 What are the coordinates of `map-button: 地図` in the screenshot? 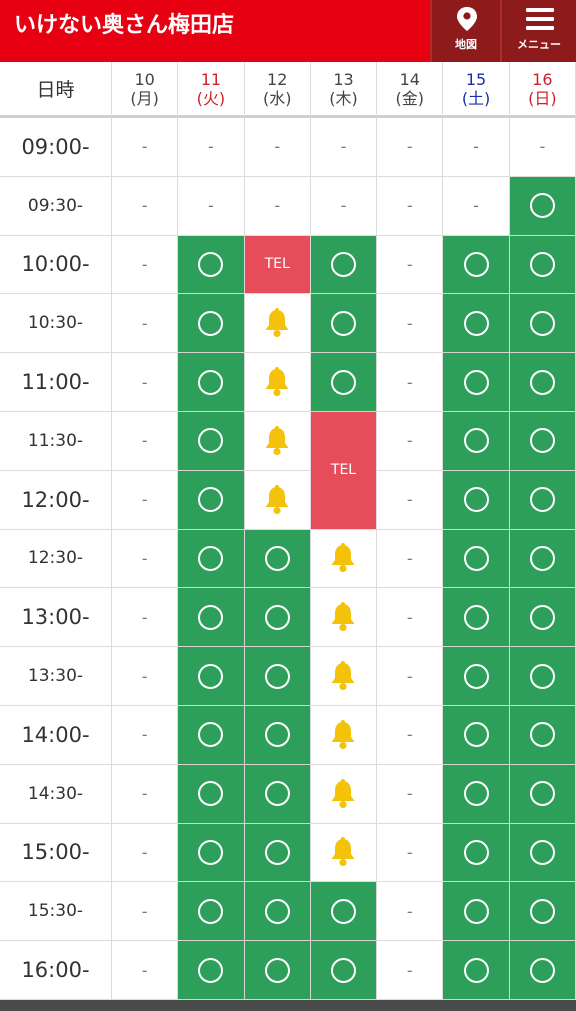 It's located at (465, 31).